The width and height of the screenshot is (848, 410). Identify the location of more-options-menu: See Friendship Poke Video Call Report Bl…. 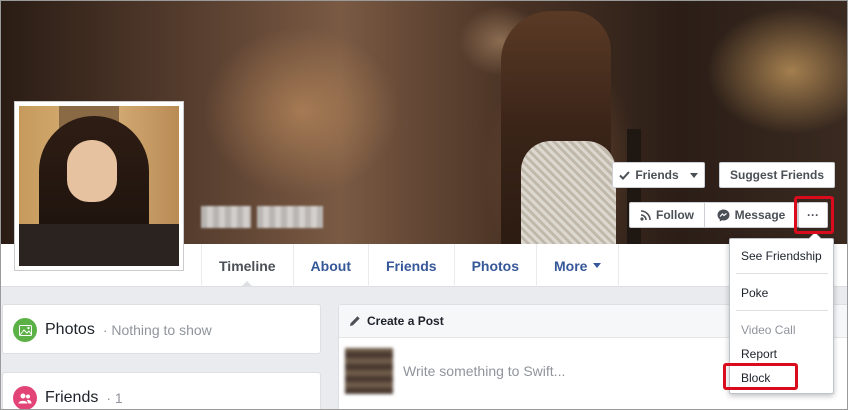
(781, 313).